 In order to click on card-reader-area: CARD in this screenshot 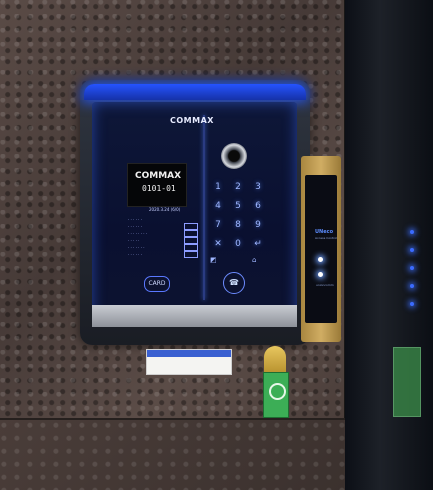, I will do `click(157, 284)`.